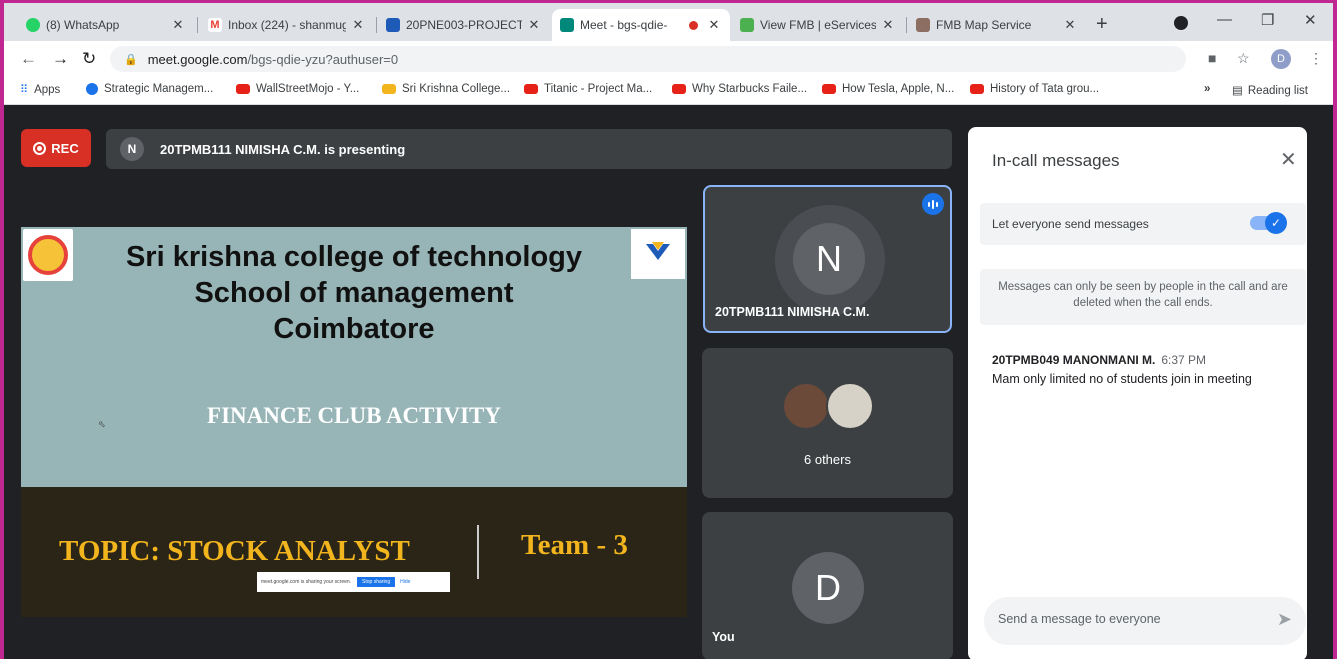 Image resolution: width=1337 pixels, height=659 pixels. What do you see at coordinates (1284, 619) in the screenshot?
I see `send-icon: ➤` at bounding box center [1284, 619].